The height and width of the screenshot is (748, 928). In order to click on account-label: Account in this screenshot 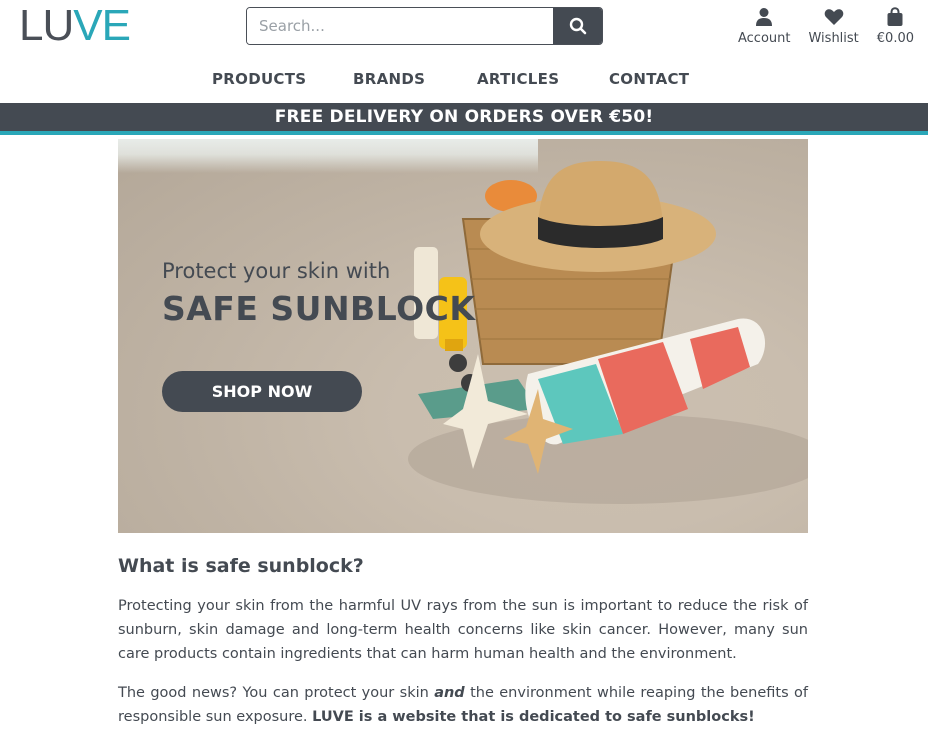, I will do `click(764, 38)`.